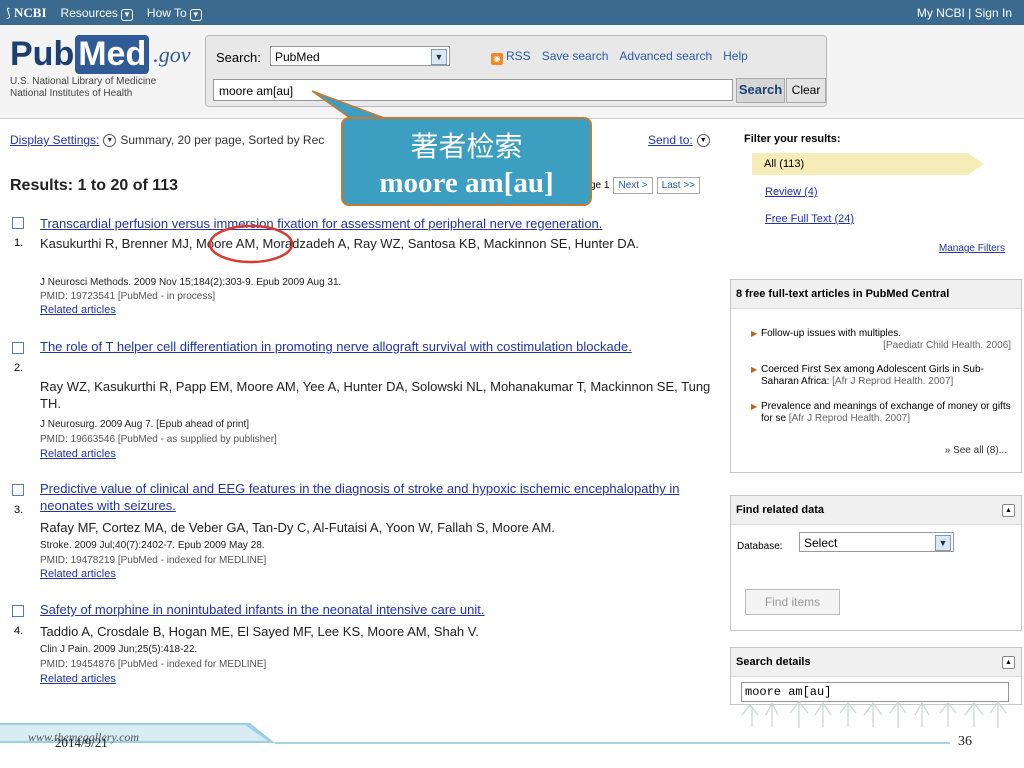  I want to click on highlight-circle, so click(251, 244).